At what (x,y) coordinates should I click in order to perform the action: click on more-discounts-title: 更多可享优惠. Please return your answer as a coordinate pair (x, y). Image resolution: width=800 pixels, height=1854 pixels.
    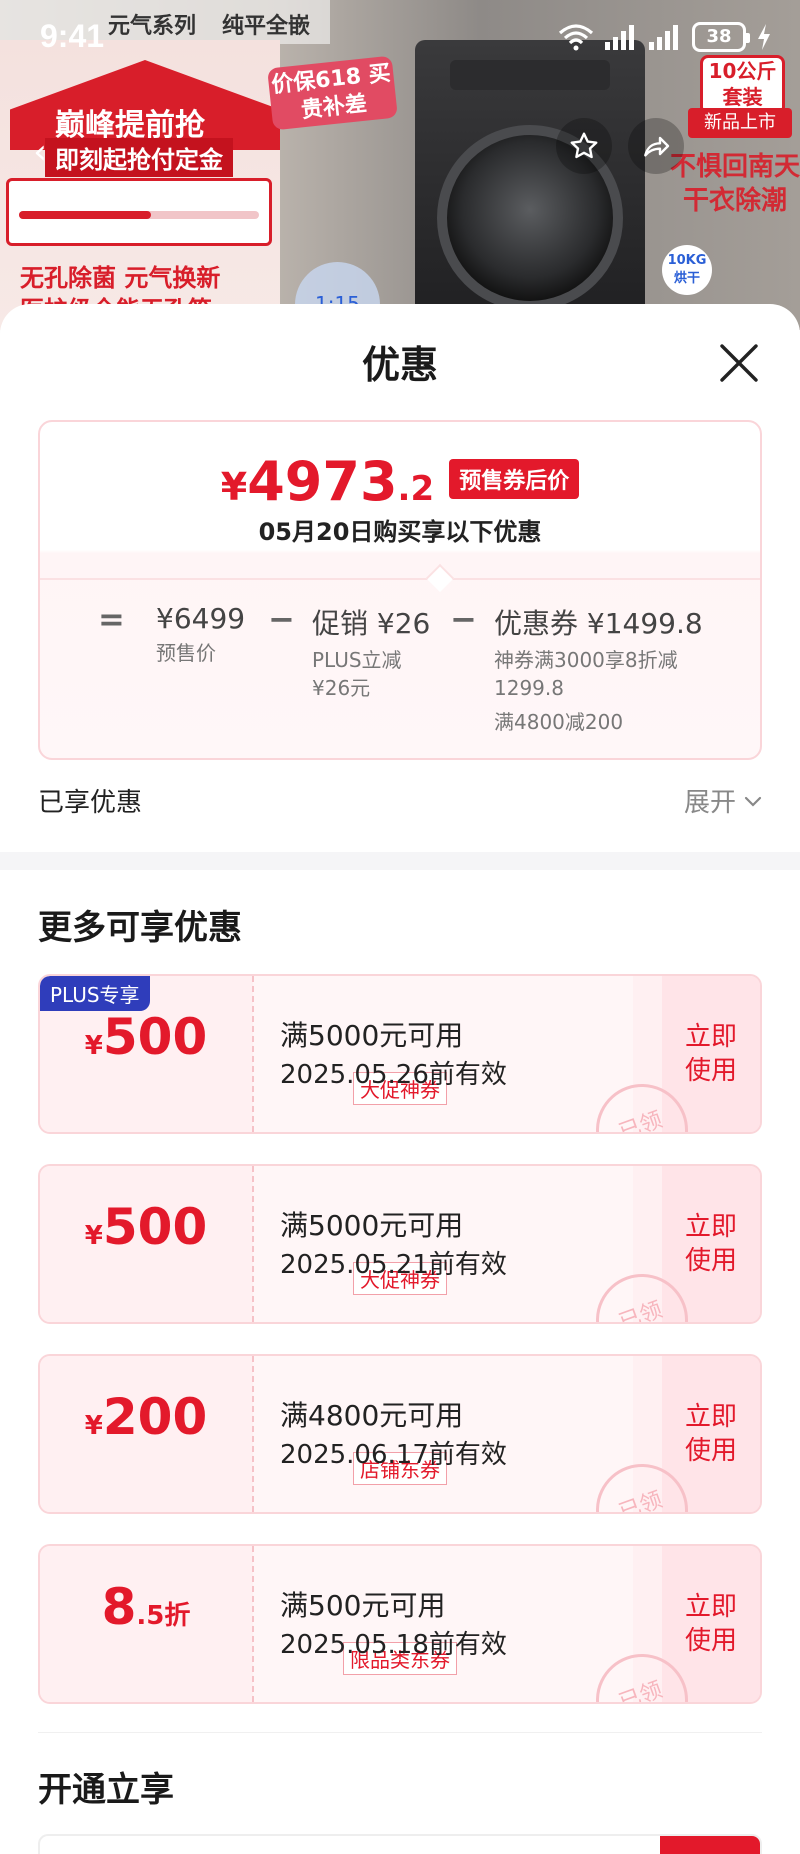
    Looking at the image, I should click on (140, 928).